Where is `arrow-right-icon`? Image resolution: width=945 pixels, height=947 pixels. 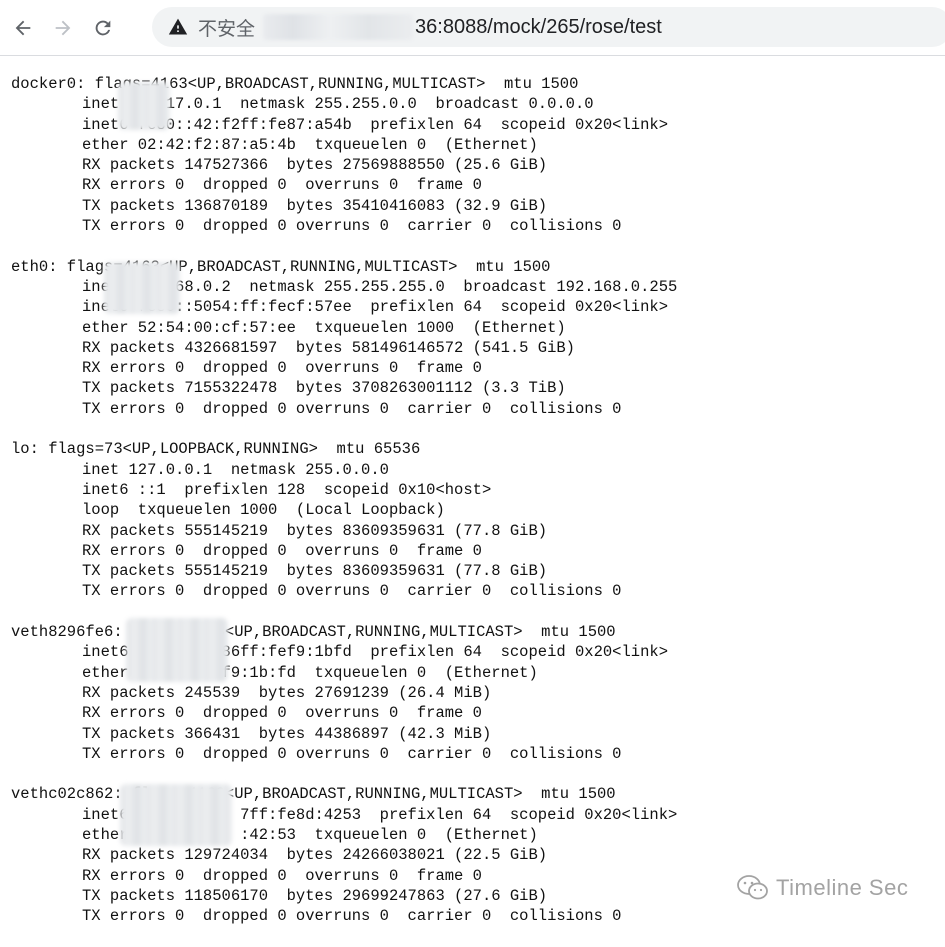 arrow-right-icon is located at coordinates (63, 27).